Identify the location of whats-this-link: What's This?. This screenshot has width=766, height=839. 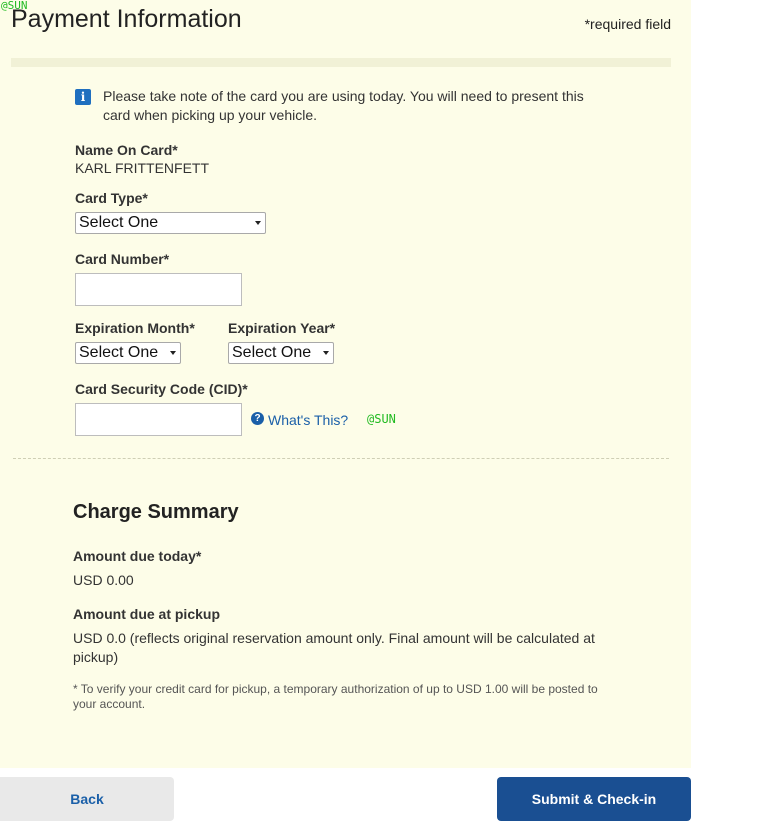
(308, 420).